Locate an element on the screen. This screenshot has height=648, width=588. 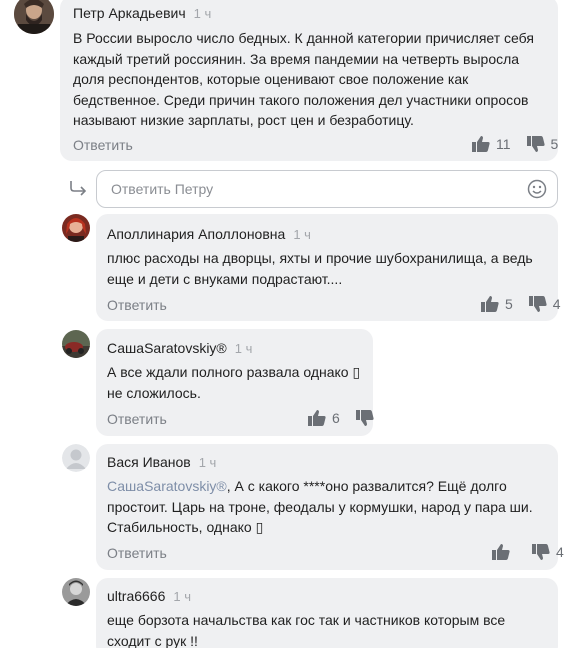
like-button: 6 is located at coordinates (324, 418).